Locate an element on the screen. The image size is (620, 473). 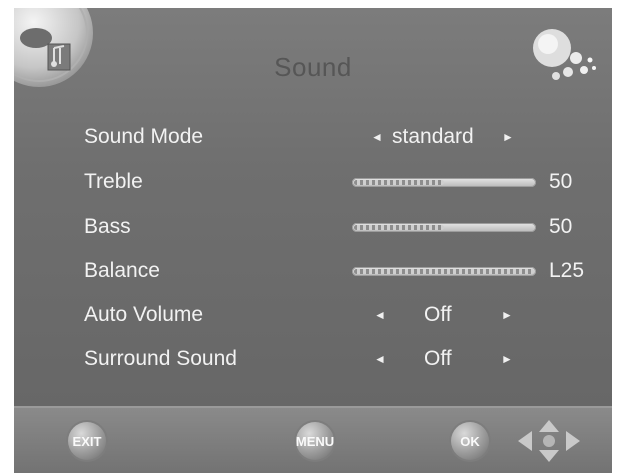
auto-volume-value: Off is located at coordinates (438, 314).